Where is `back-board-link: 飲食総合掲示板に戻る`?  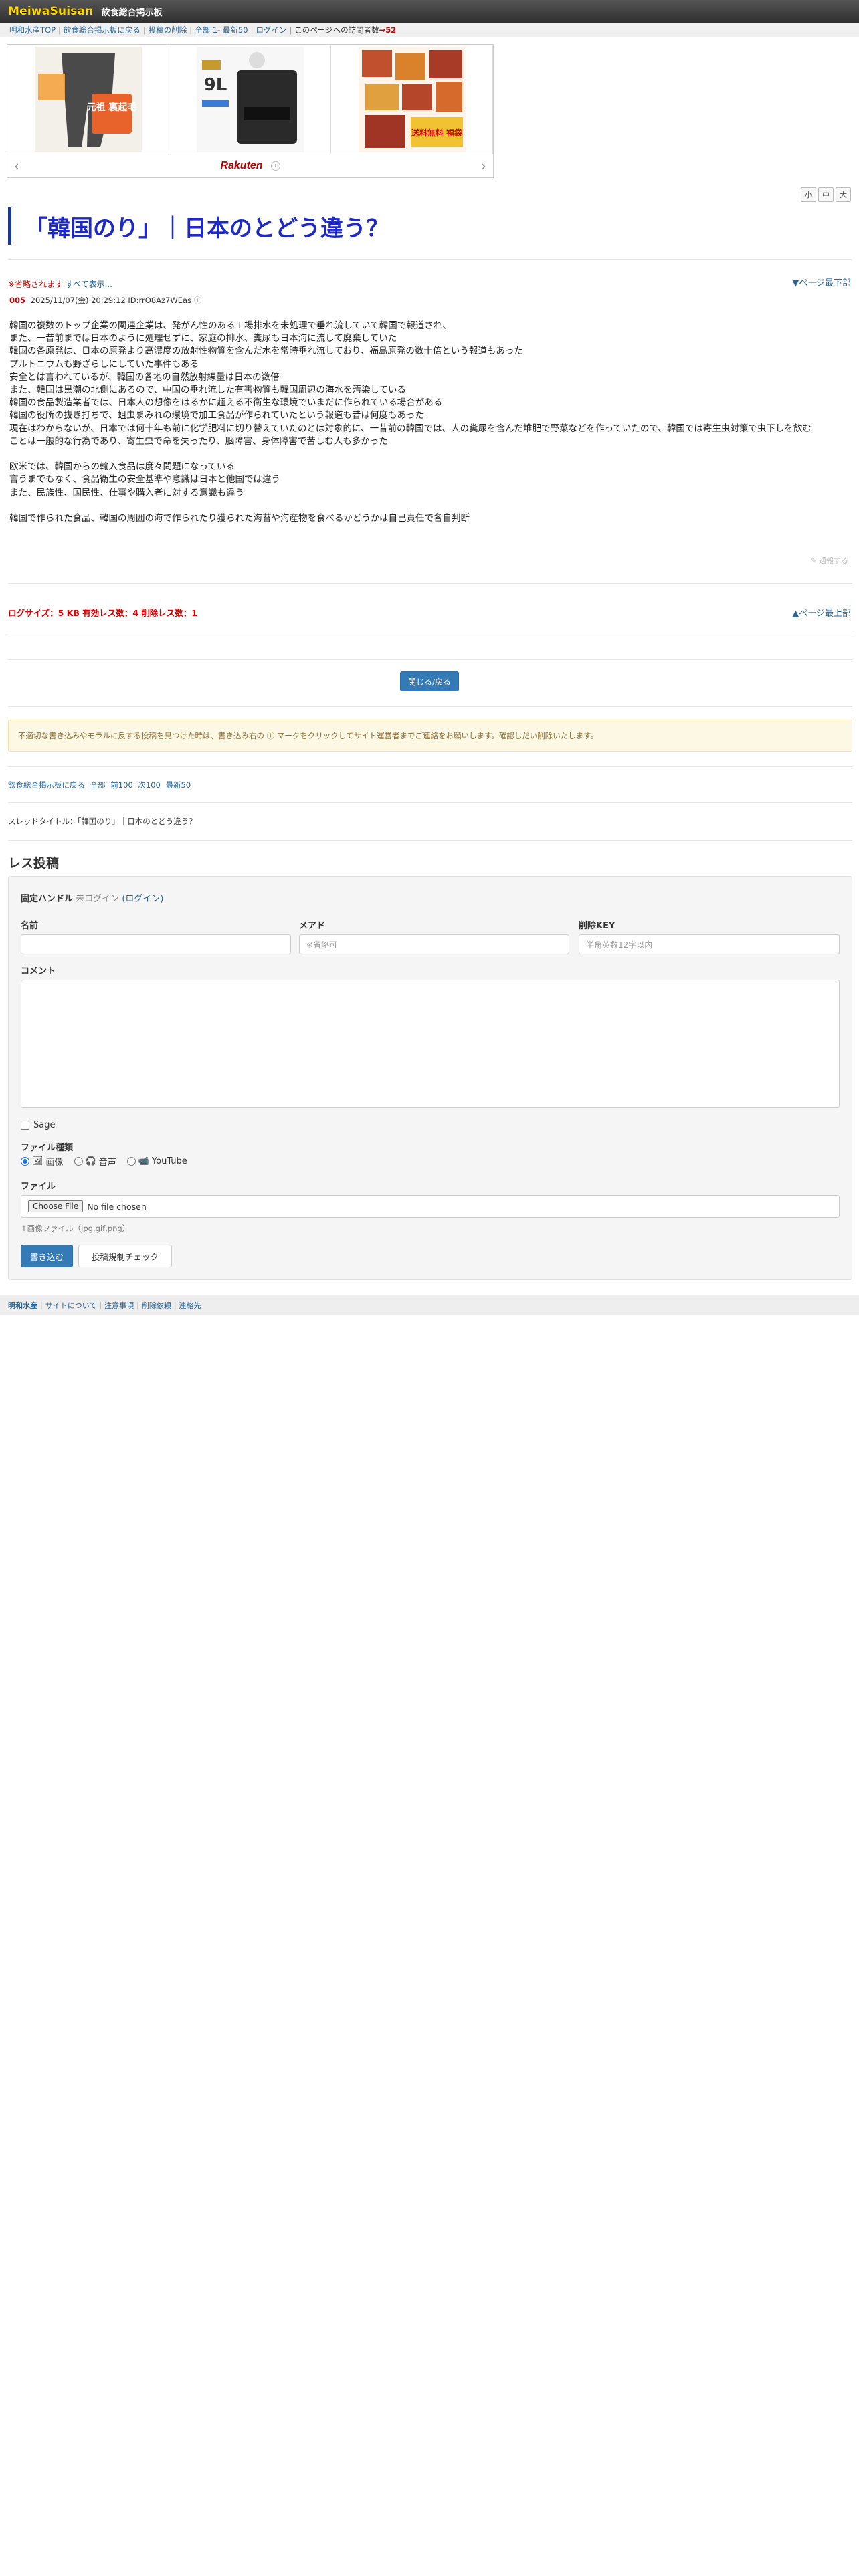
back-board-link: 飲食総合掲示板に戻る is located at coordinates (46, 785).